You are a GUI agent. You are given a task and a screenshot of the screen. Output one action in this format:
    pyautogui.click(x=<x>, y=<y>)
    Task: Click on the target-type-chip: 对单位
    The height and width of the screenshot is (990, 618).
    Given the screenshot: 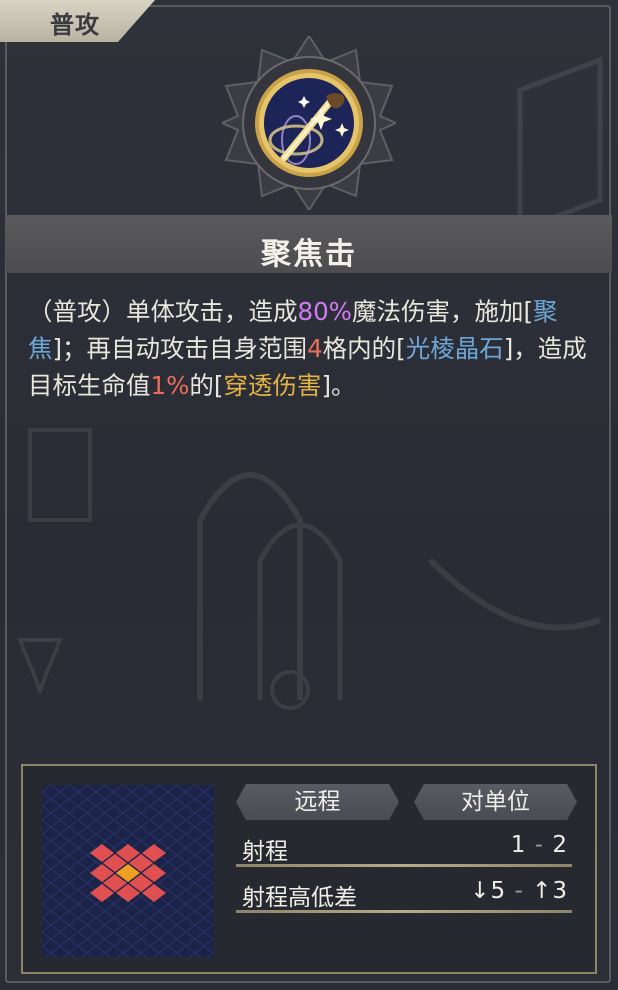 What is the action you would take?
    pyautogui.click(x=495, y=802)
    